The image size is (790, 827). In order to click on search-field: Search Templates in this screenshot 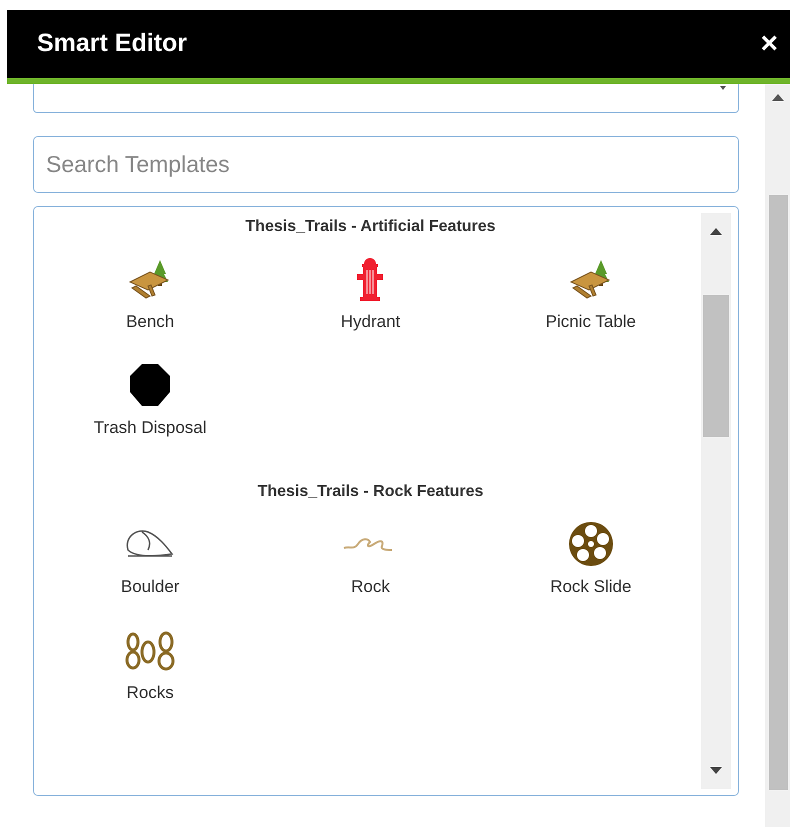, I will do `click(386, 164)`.